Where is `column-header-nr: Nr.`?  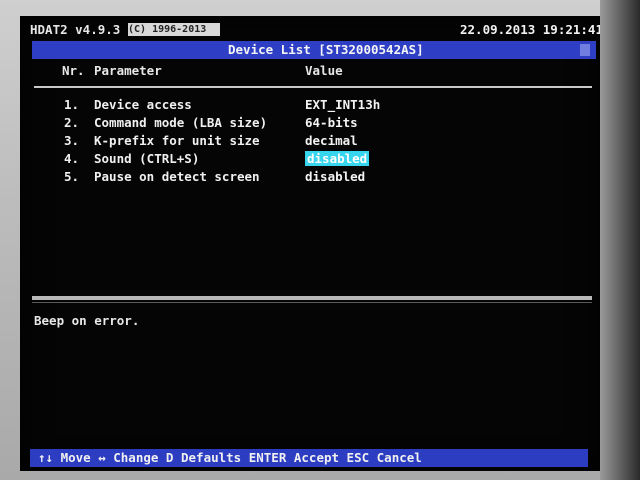 column-header-nr: Nr. is located at coordinates (73, 70).